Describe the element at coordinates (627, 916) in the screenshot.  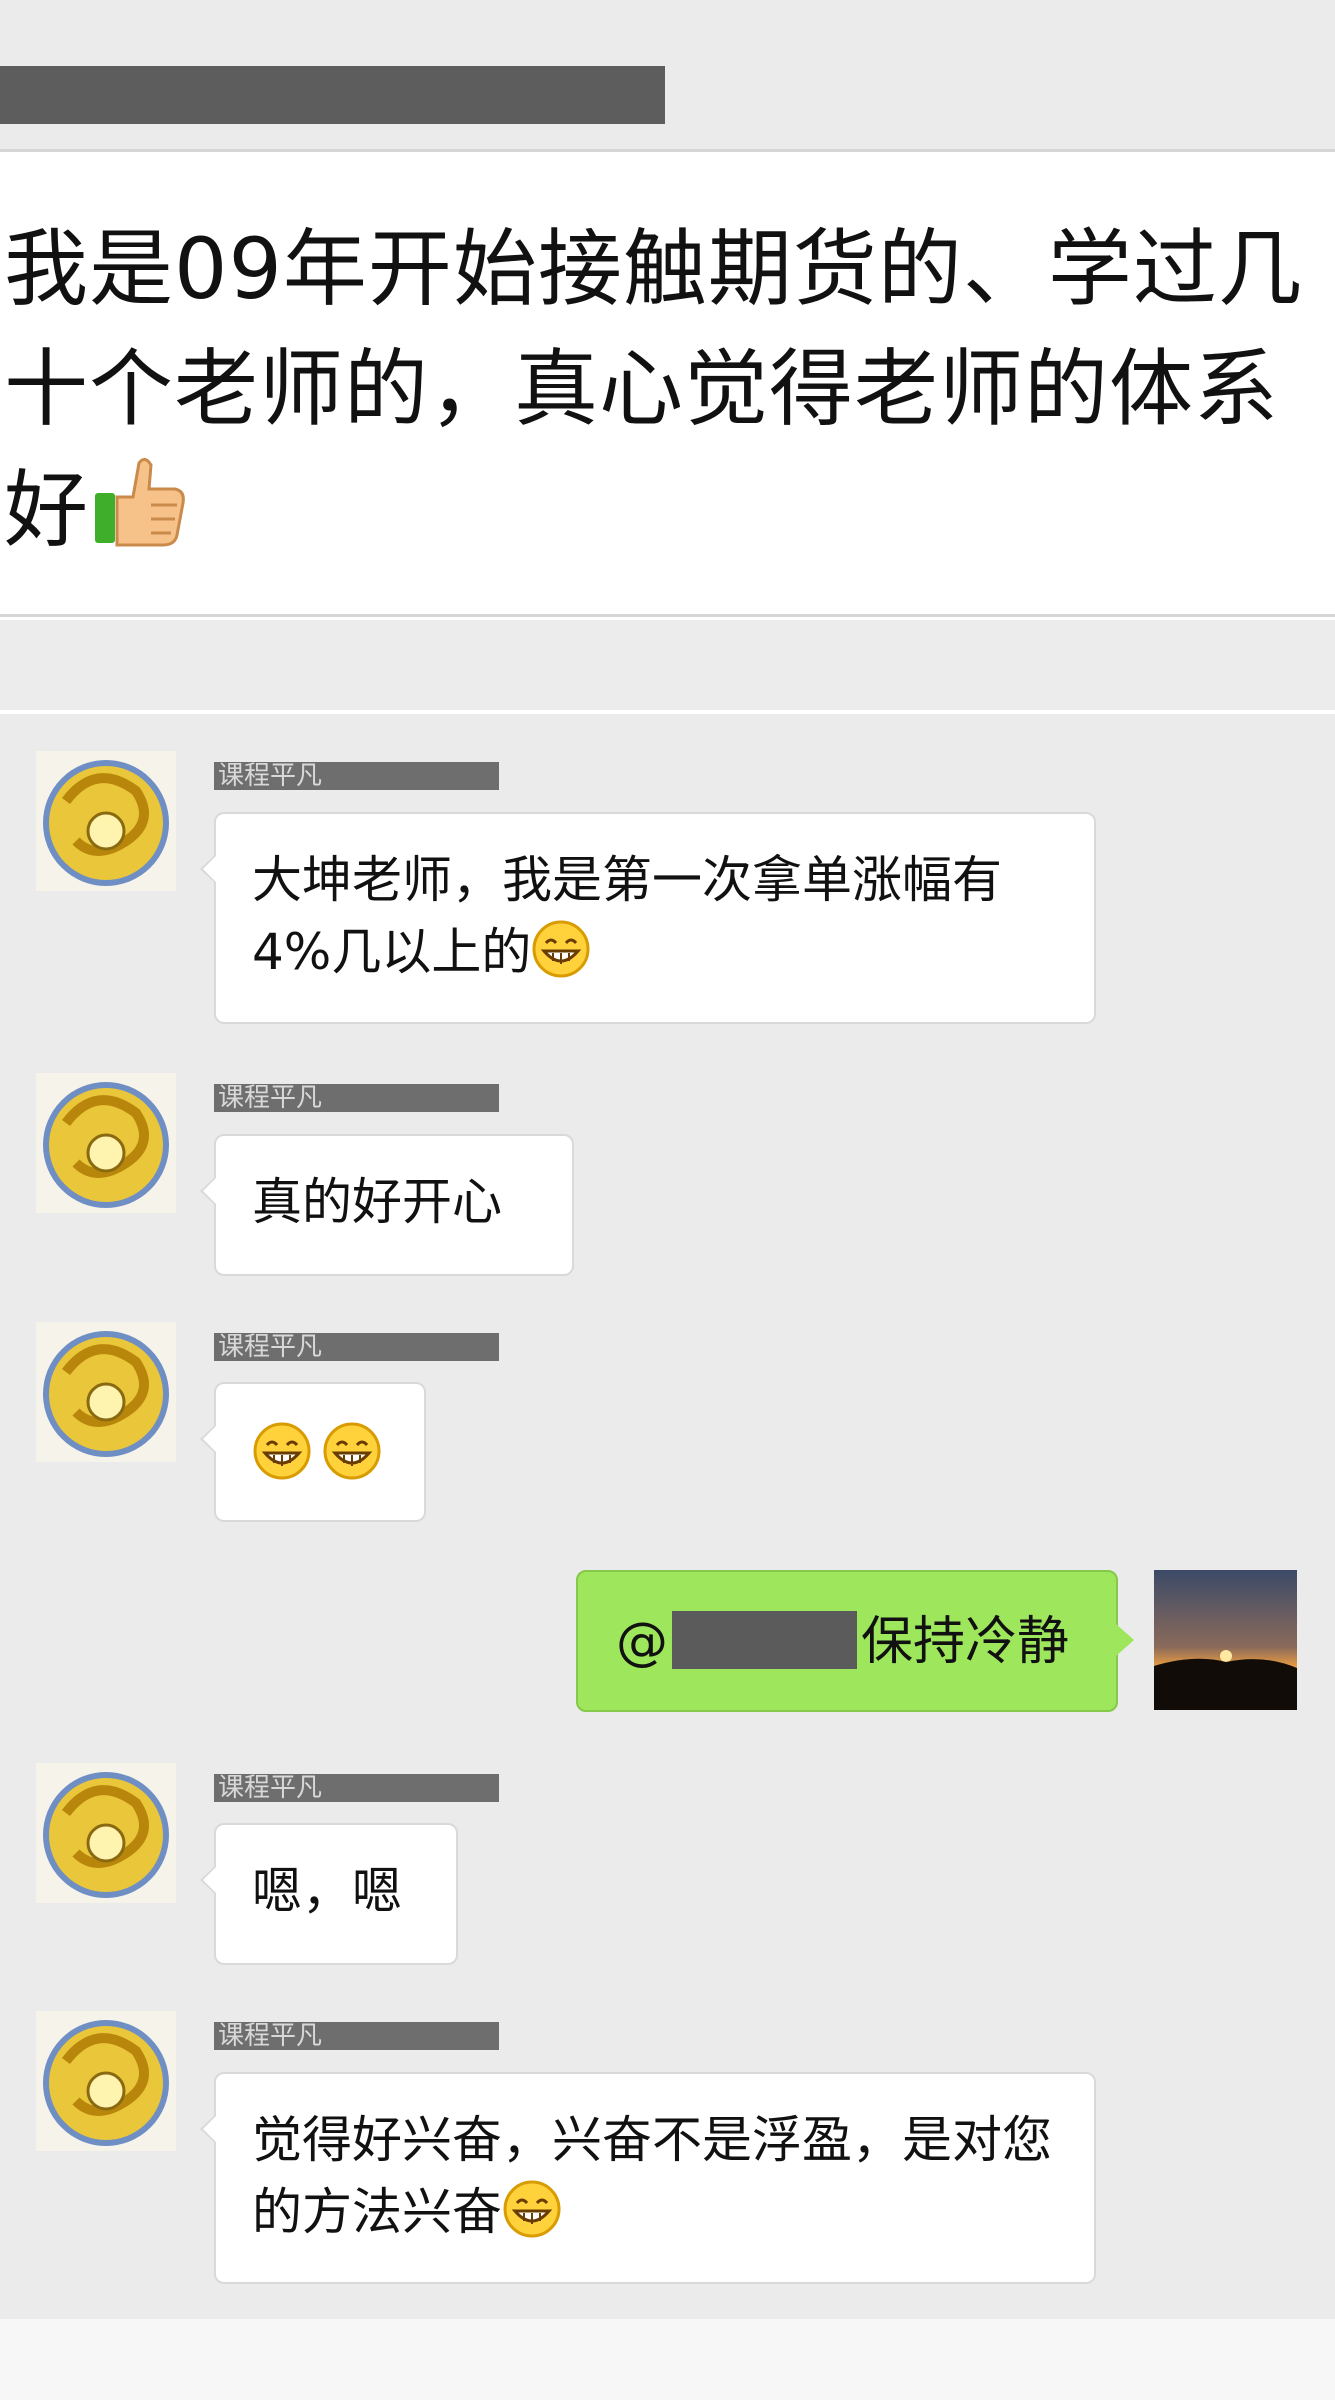
I see `message-text: 大坤老师，我是第一次拿单涨幅有4%几以上的` at that location.